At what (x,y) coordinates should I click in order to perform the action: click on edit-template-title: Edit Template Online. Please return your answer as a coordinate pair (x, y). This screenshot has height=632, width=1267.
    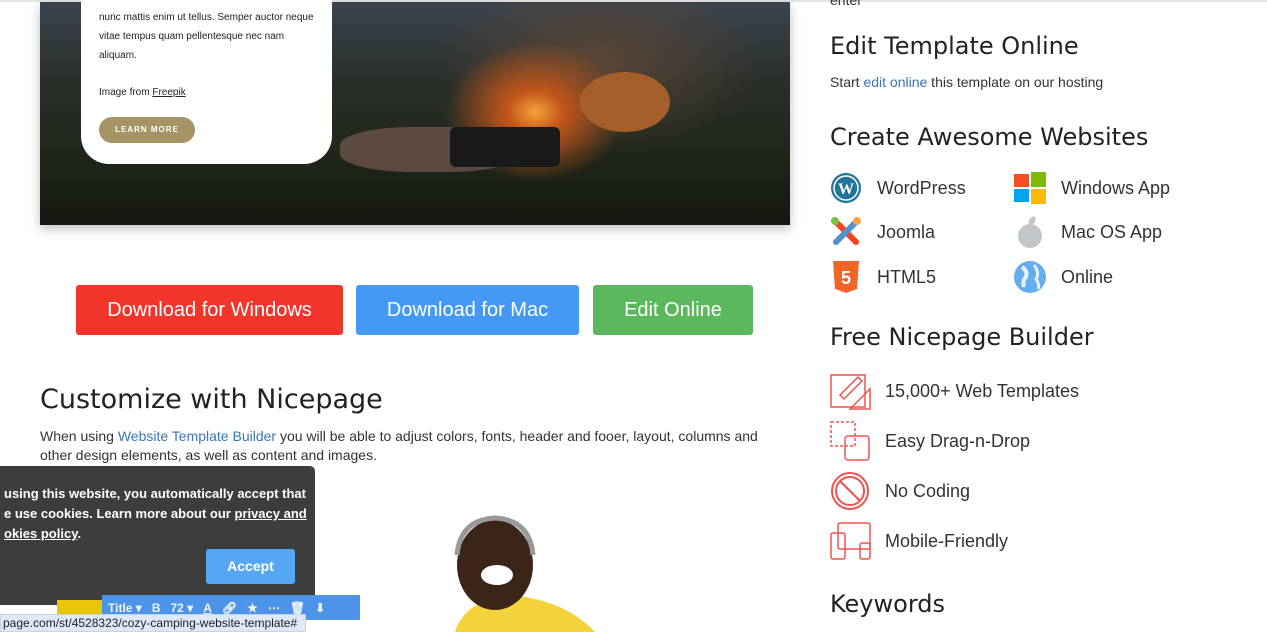
    Looking at the image, I should click on (954, 46).